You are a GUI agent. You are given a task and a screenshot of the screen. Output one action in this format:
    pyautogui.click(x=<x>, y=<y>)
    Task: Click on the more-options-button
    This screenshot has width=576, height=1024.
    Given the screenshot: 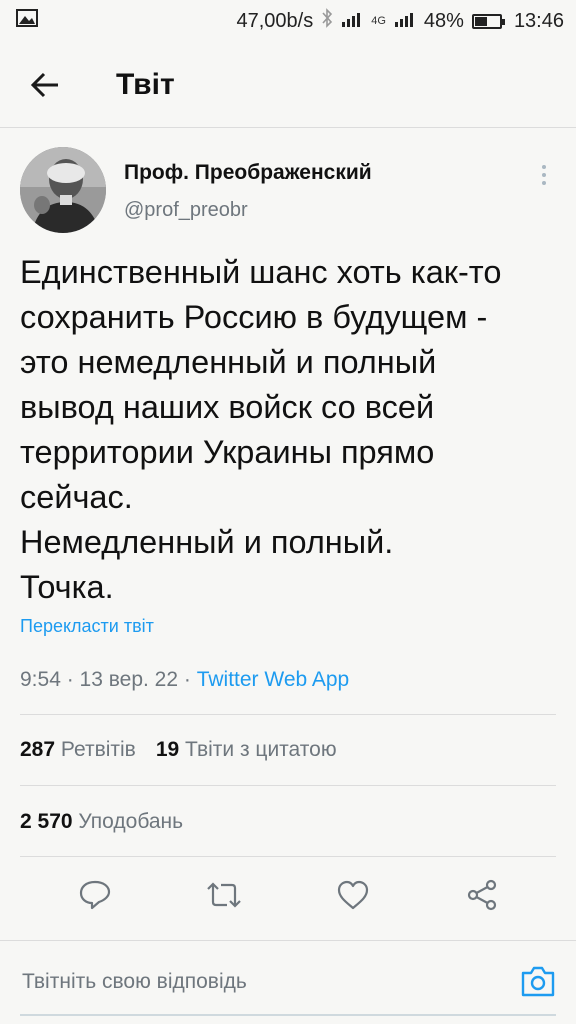 What is the action you would take?
    pyautogui.click(x=544, y=175)
    